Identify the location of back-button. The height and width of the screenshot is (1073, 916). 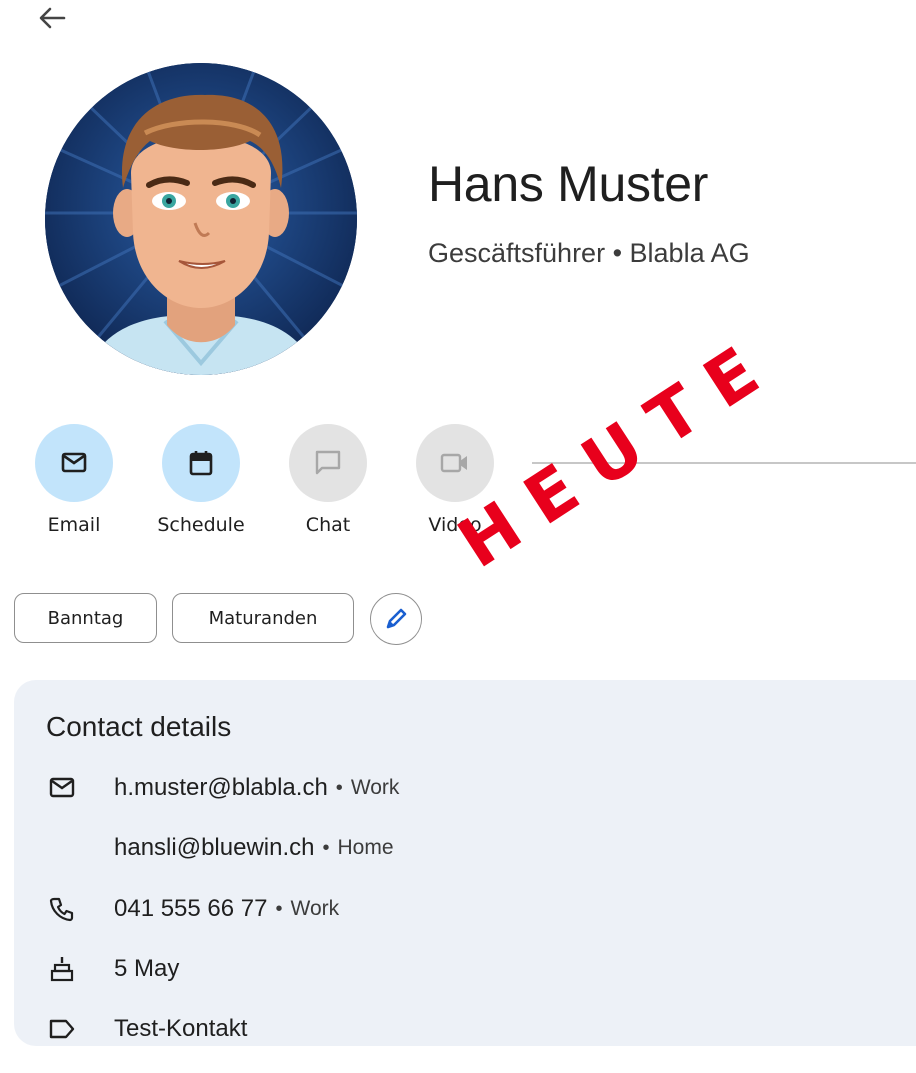
(52, 18).